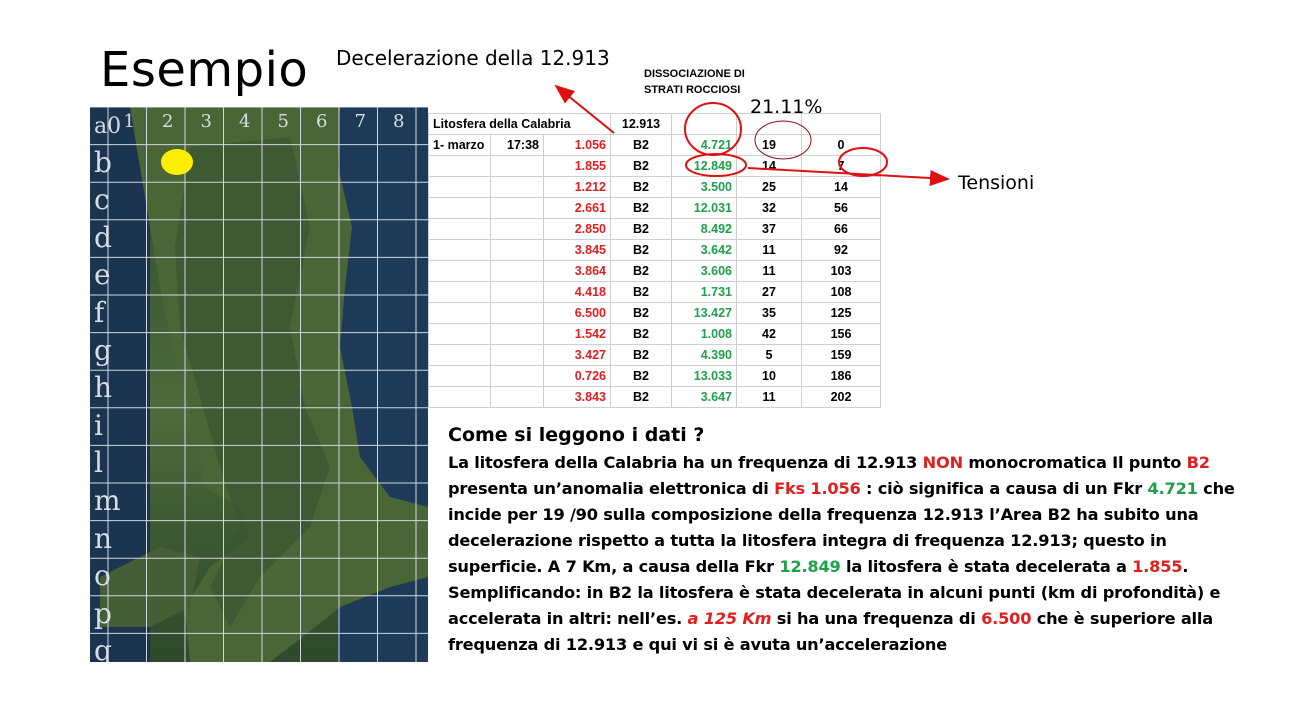  I want to click on map-corner-label: a0, so click(108, 126).